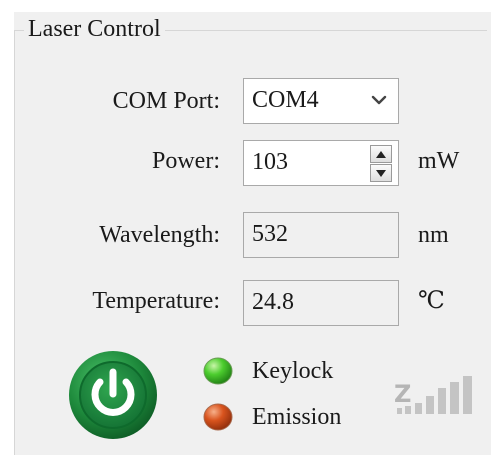 Image resolution: width=491 pixels, height=455 pixels. Describe the element at coordinates (379, 100) in the screenshot. I see `chevron-down-icon` at that location.